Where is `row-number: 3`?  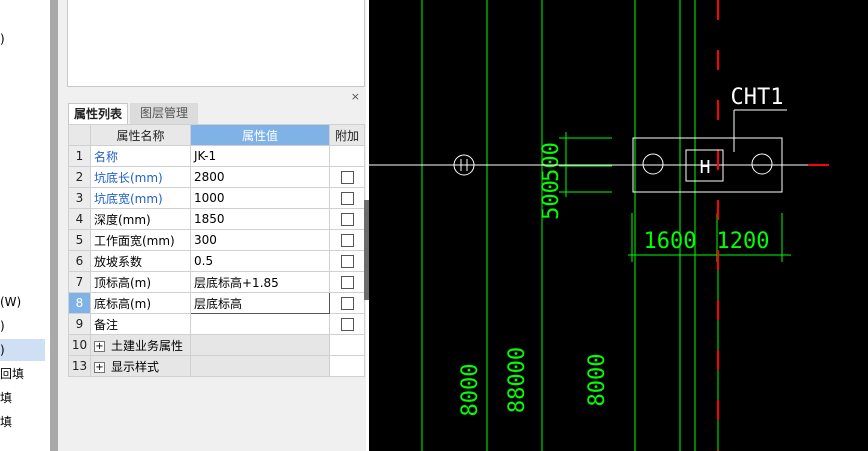 row-number: 3 is located at coordinates (79, 198).